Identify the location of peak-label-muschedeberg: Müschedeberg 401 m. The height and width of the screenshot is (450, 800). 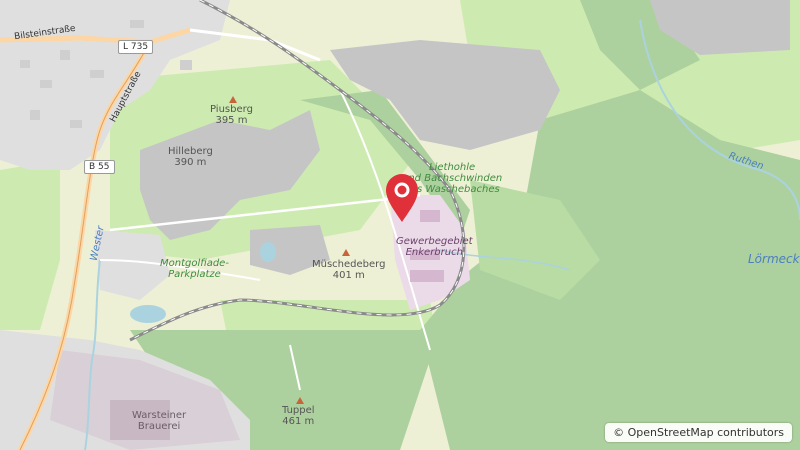
(348, 270).